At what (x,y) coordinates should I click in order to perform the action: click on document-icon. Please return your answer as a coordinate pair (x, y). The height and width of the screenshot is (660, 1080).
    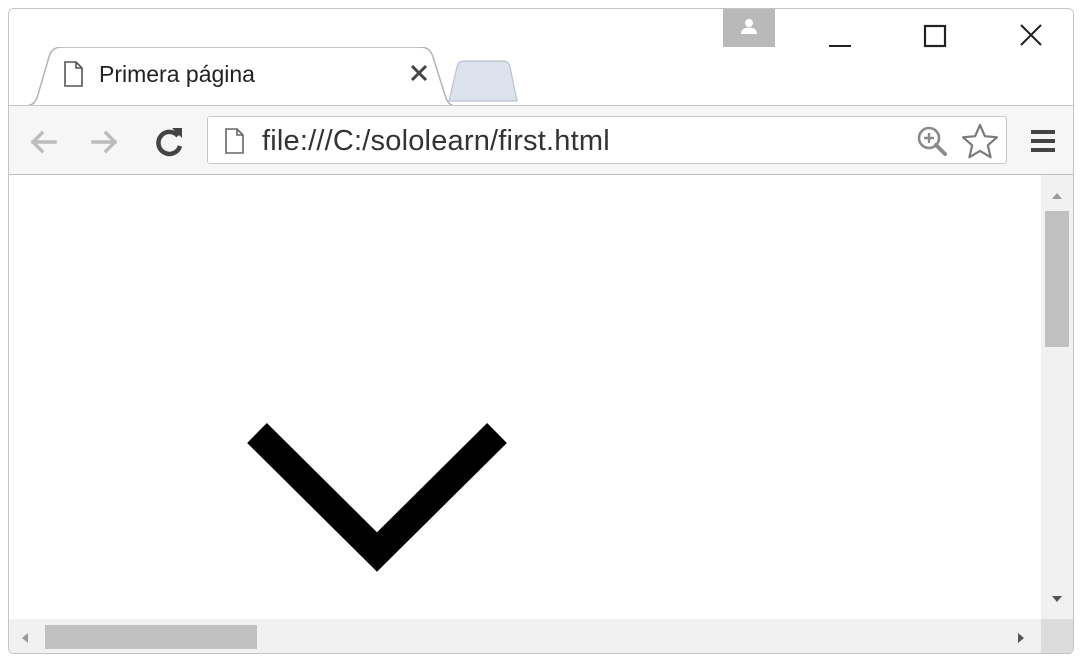
    Looking at the image, I should click on (73, 74).